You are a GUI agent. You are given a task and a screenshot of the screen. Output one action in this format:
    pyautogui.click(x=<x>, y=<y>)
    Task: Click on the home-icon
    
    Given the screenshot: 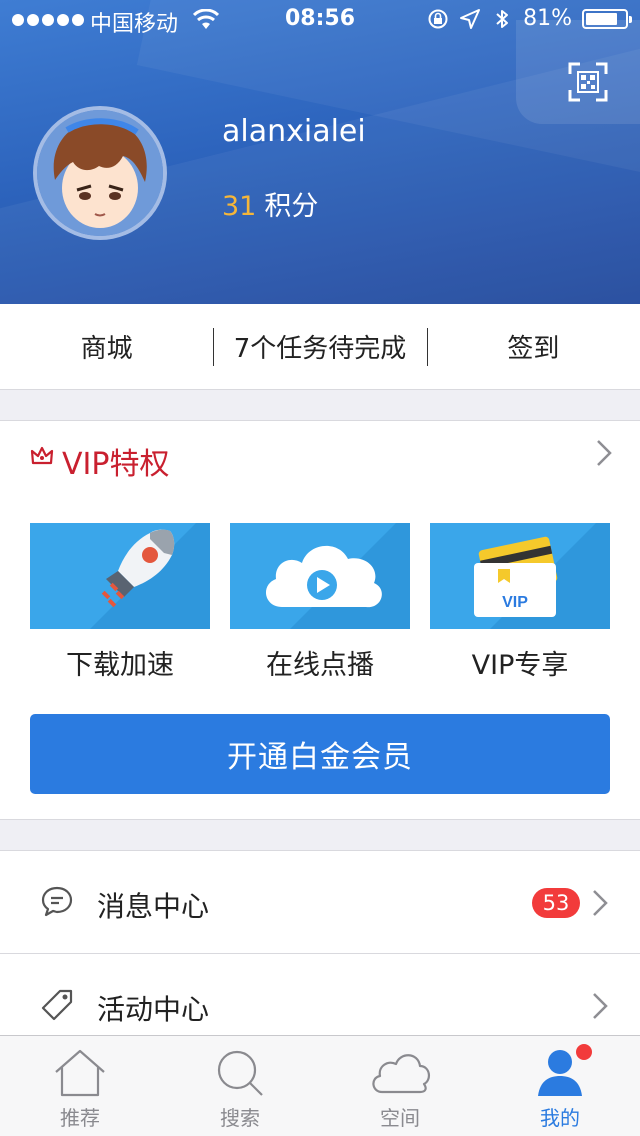 What is the action you would take?
    pyautogui.click(x=80, y=1073)
    